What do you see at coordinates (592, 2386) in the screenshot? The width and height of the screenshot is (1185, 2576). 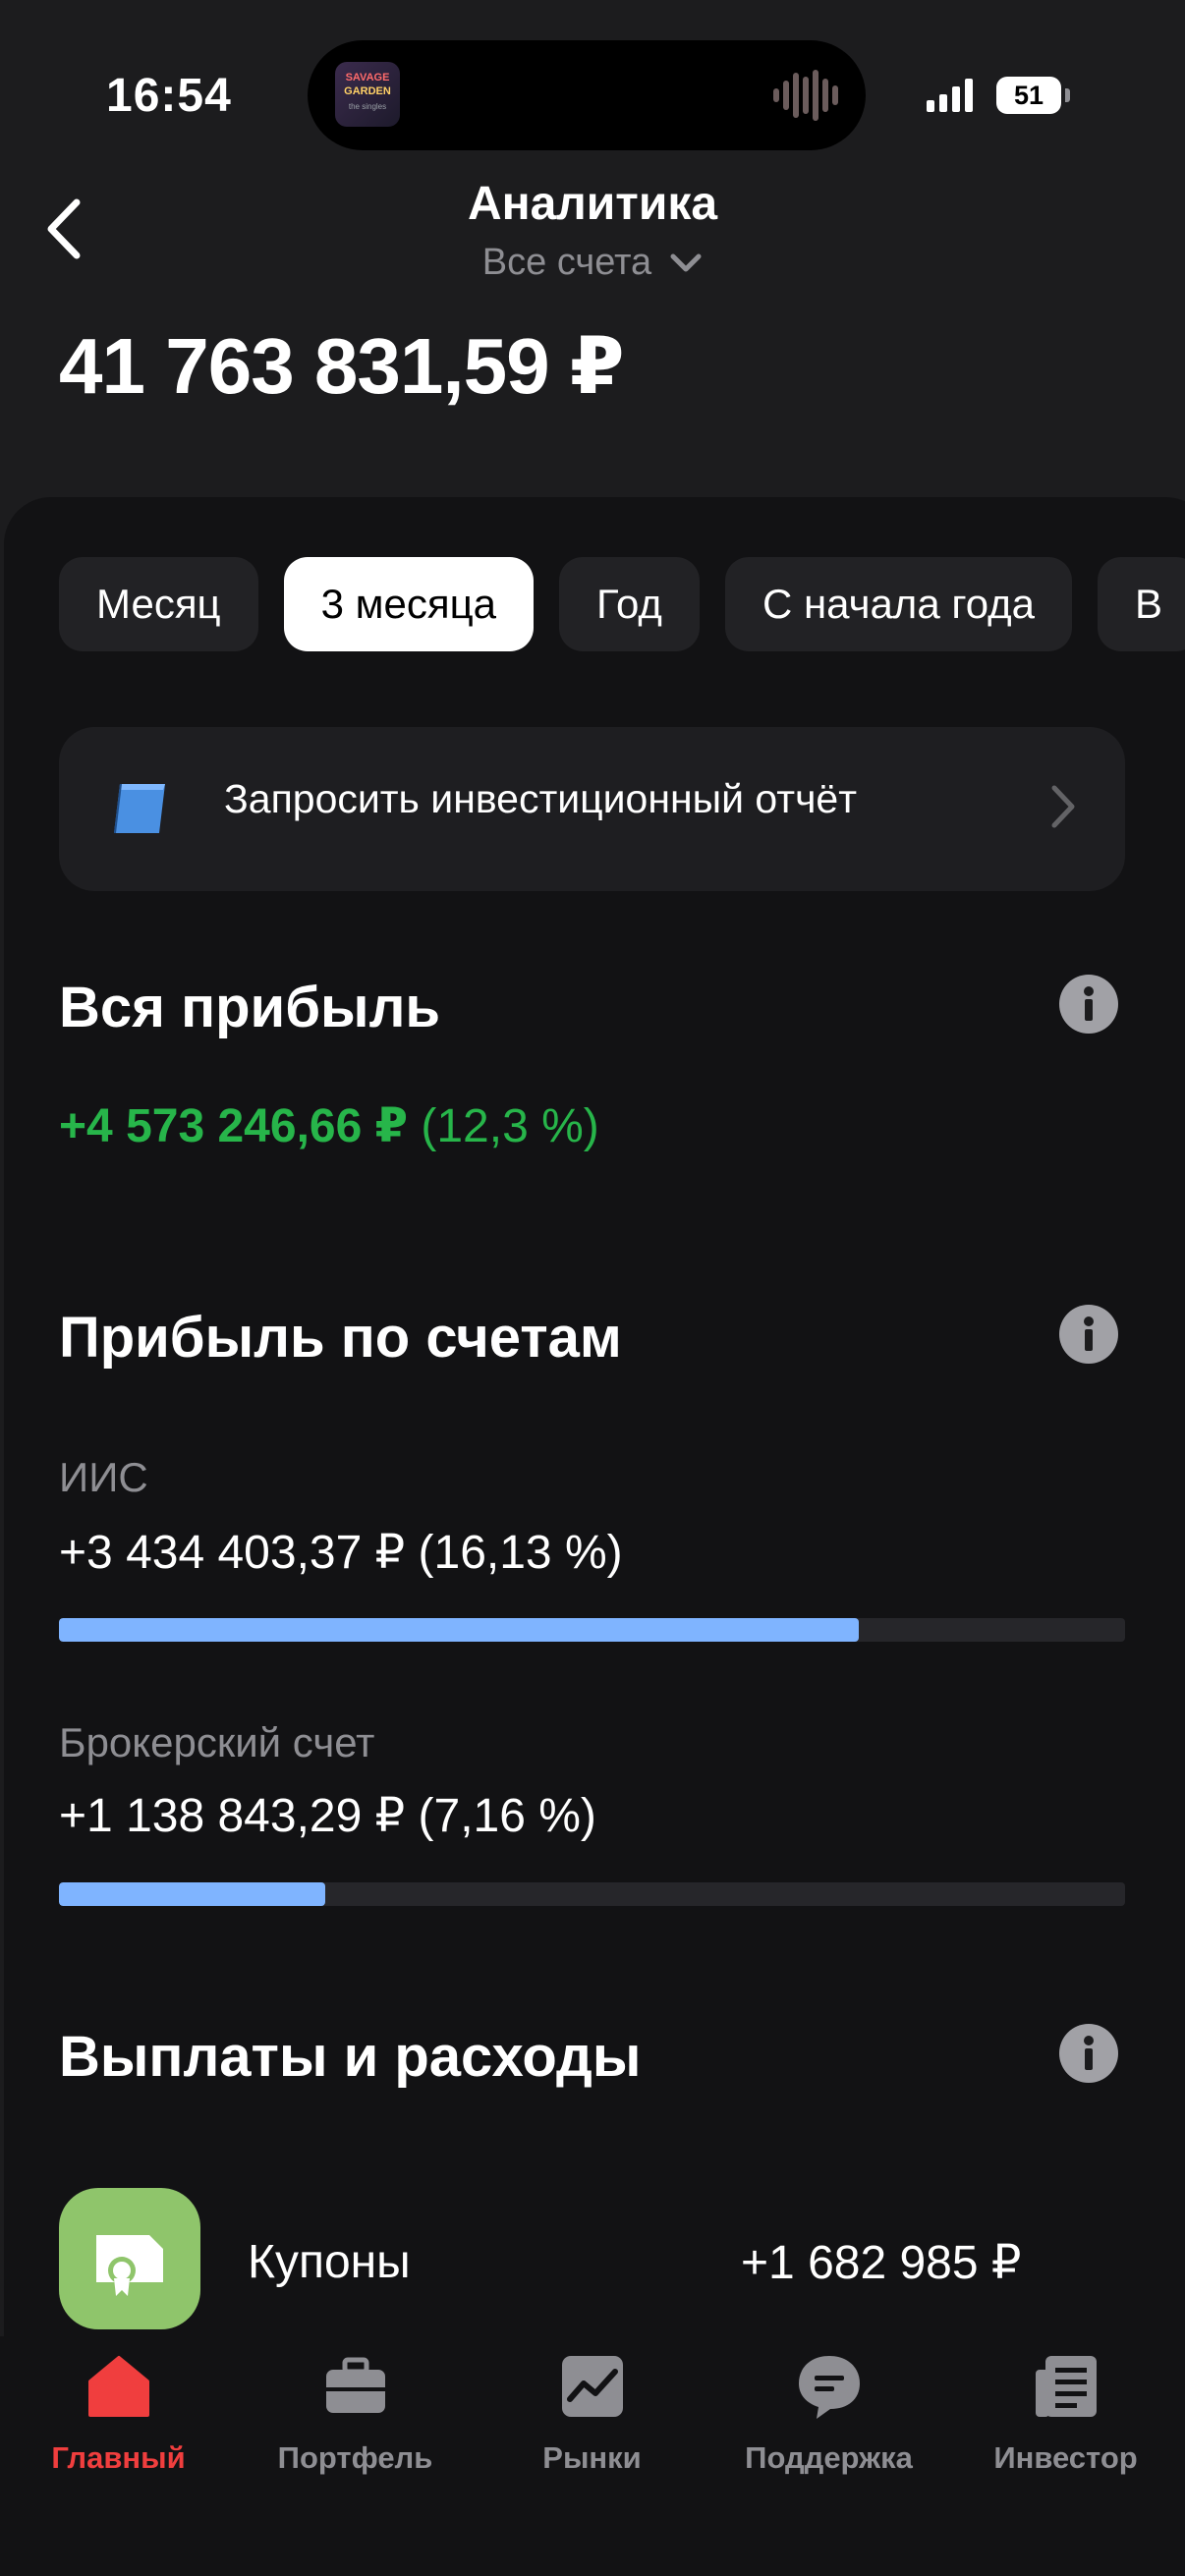 I see `chart-icon` at bounding box center [592, 2386].